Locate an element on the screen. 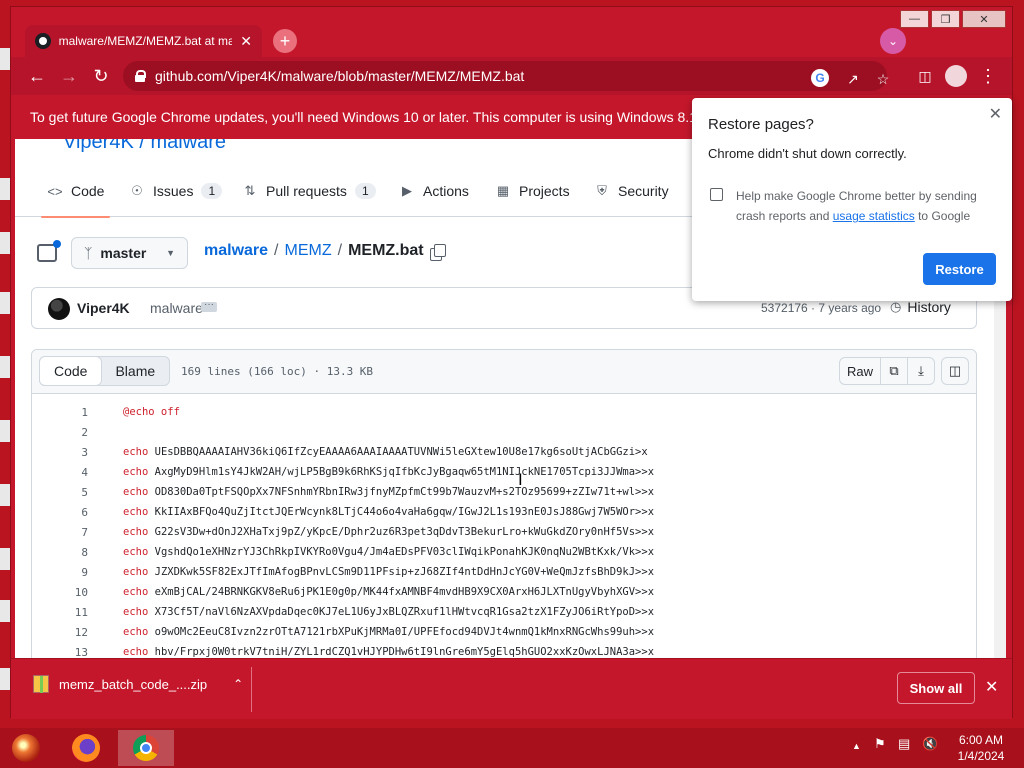  clock-time: 6:00 AM is located at coordinates (981, 740).